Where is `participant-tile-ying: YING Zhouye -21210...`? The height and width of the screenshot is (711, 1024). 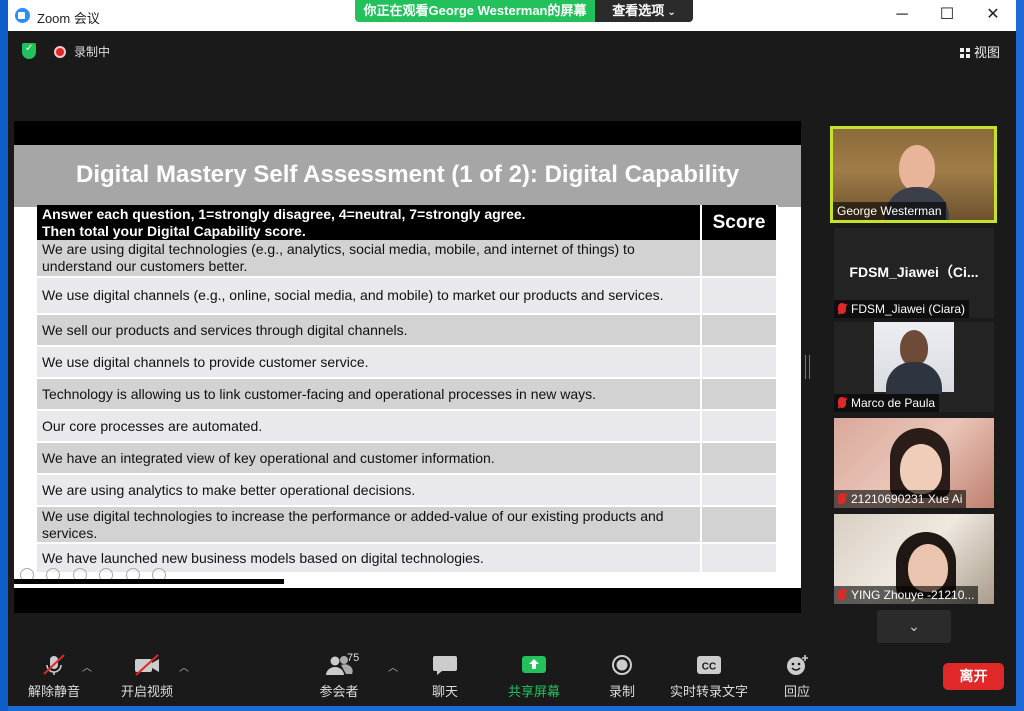 participant-tile-ying: YING Zhouye -21210... is located at coordinates (914, 559).